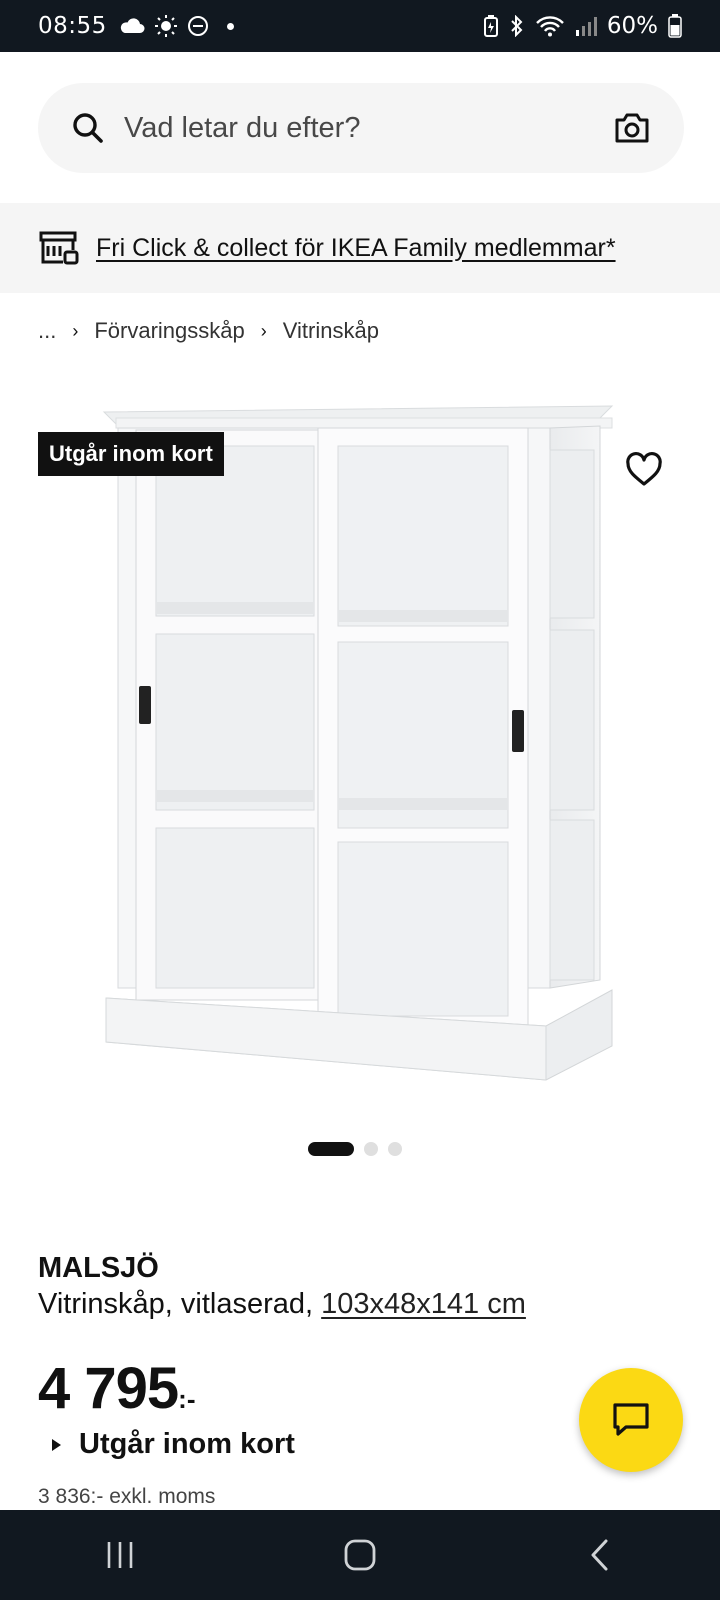 The width and height of the screenshot is (720, 1600). What do you see at coordinates (230, 26) in the screenshot?
I see `notification-dot` at bounding box center [230, 26].